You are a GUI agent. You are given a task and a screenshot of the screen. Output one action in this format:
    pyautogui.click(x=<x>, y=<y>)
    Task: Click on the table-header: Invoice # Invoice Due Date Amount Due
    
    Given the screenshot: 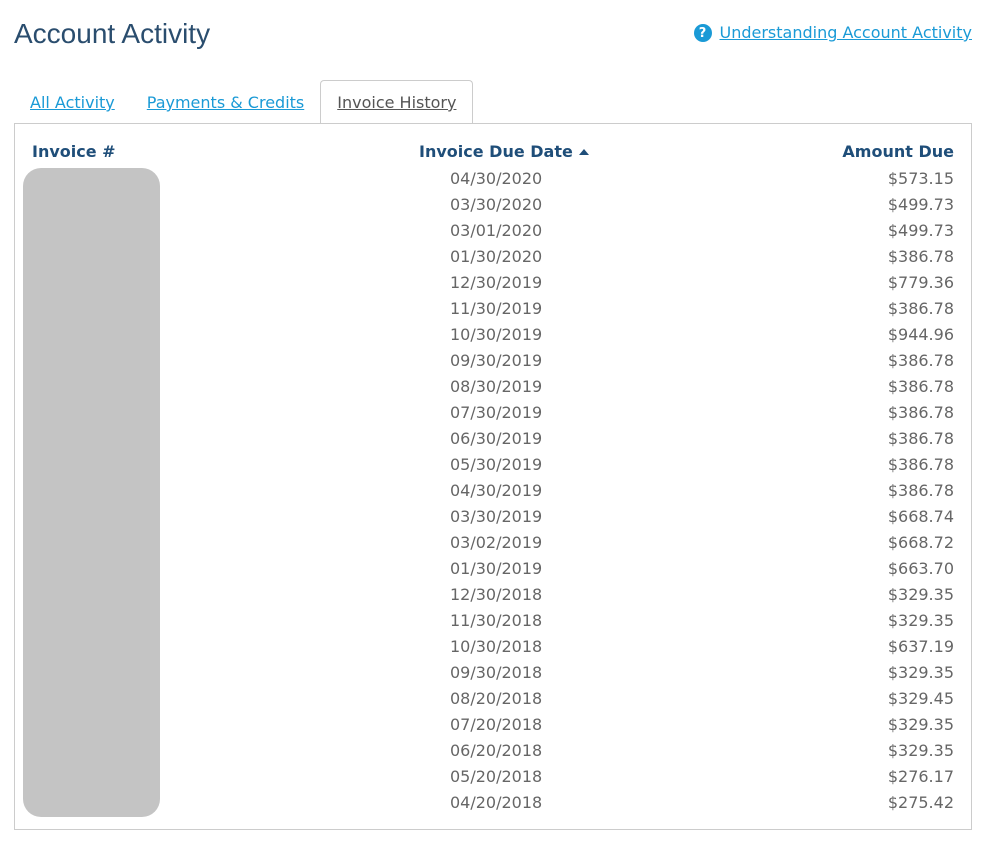 What is the action you would take?
    pyautogui.click(x=493, y=153)
    